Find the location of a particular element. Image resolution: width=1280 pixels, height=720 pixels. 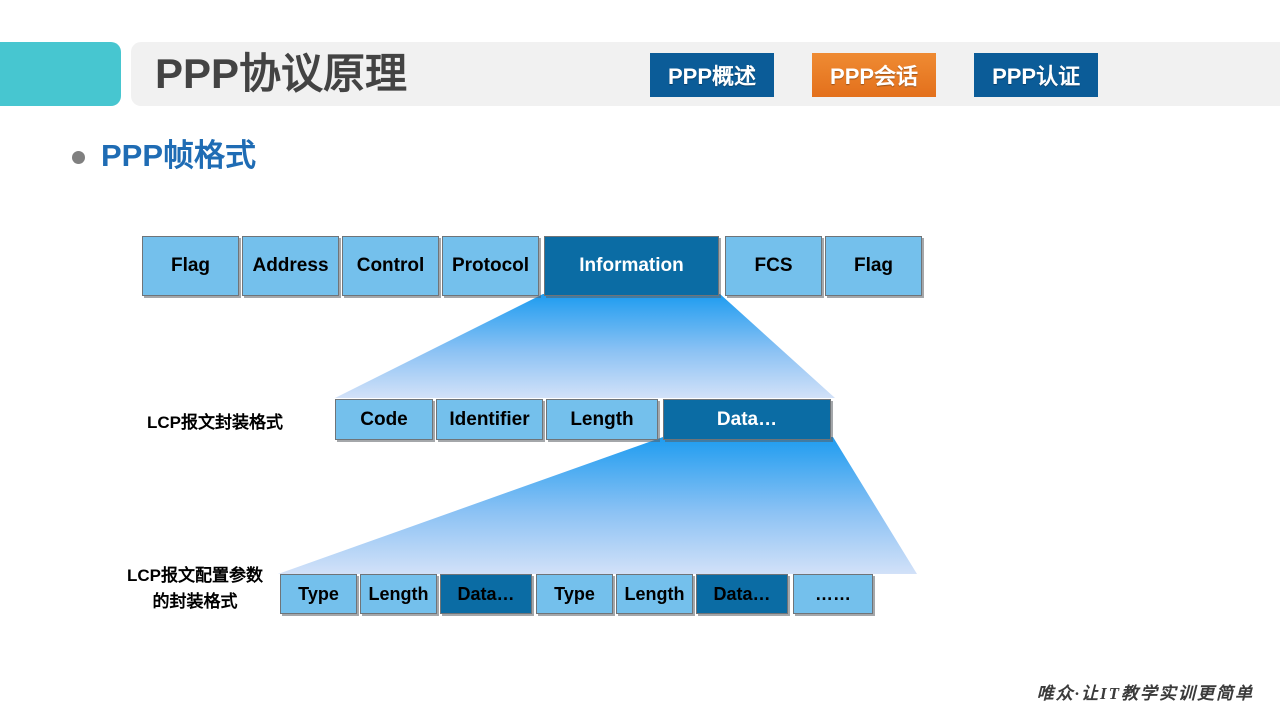

lcp-cell-code: Code is located at coordinates (384, 419).